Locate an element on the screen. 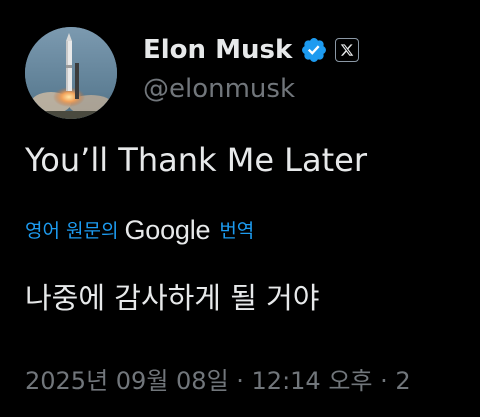  author-display-name: Elon Musk is located at coordinates (217, 50).